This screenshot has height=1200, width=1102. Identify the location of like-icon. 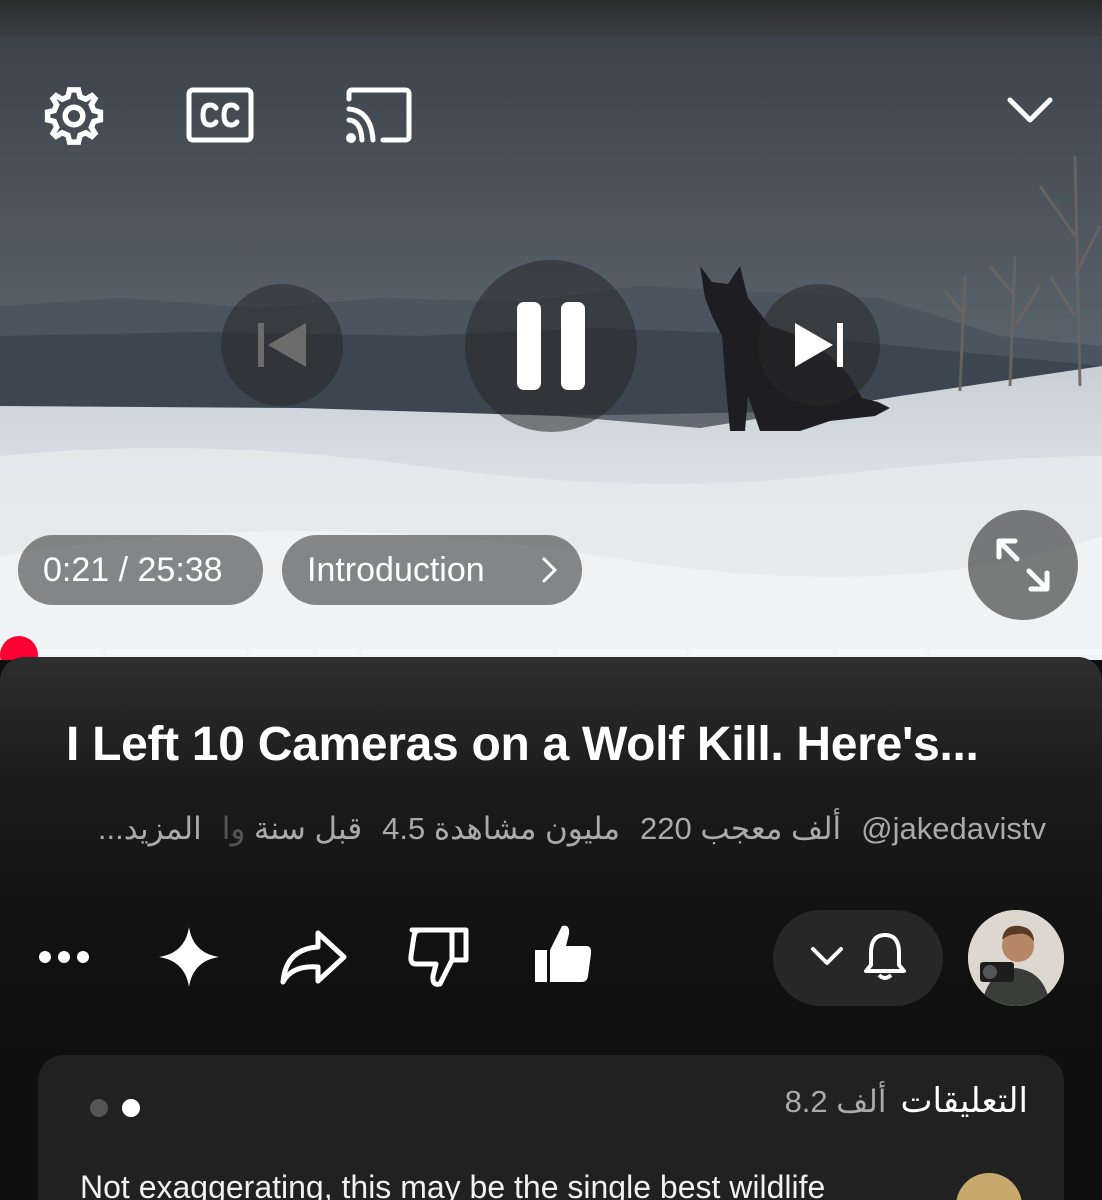
(563, 955).